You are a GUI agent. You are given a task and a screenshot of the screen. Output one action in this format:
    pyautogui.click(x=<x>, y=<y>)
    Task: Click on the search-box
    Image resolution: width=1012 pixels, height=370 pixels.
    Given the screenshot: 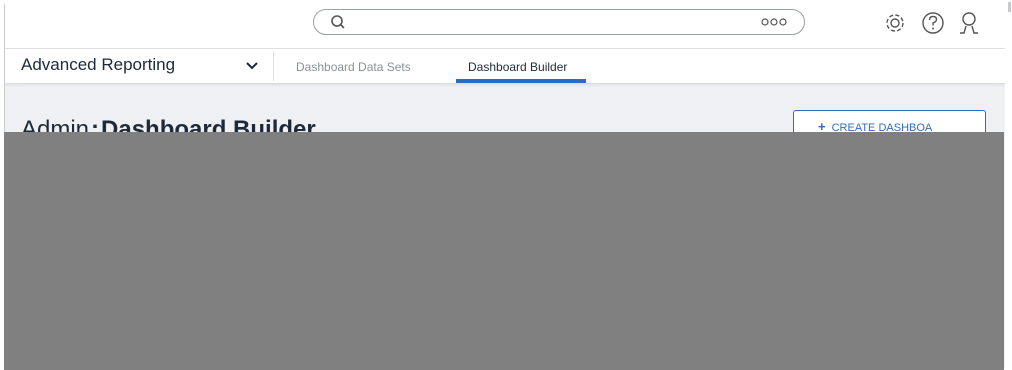 What is the action you would take?
    pyautogui.click(x=559, y=22)
    